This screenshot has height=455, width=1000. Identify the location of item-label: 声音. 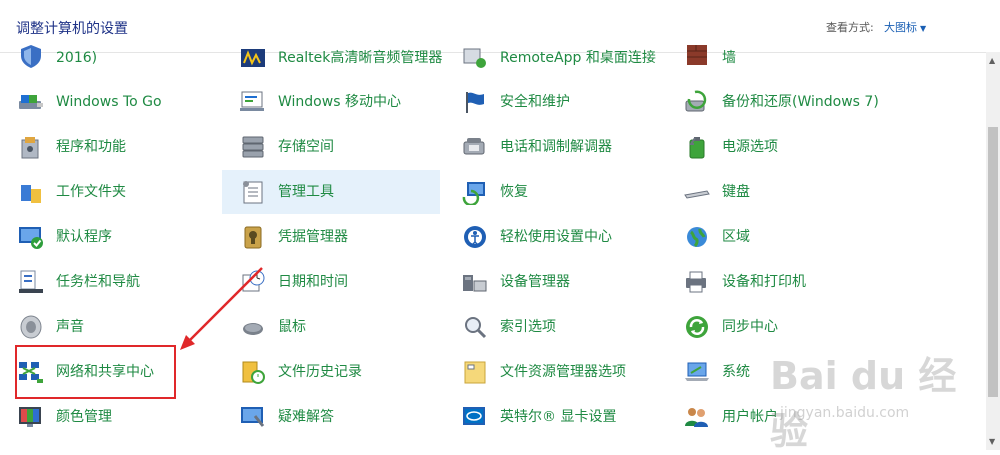
(70, 327).